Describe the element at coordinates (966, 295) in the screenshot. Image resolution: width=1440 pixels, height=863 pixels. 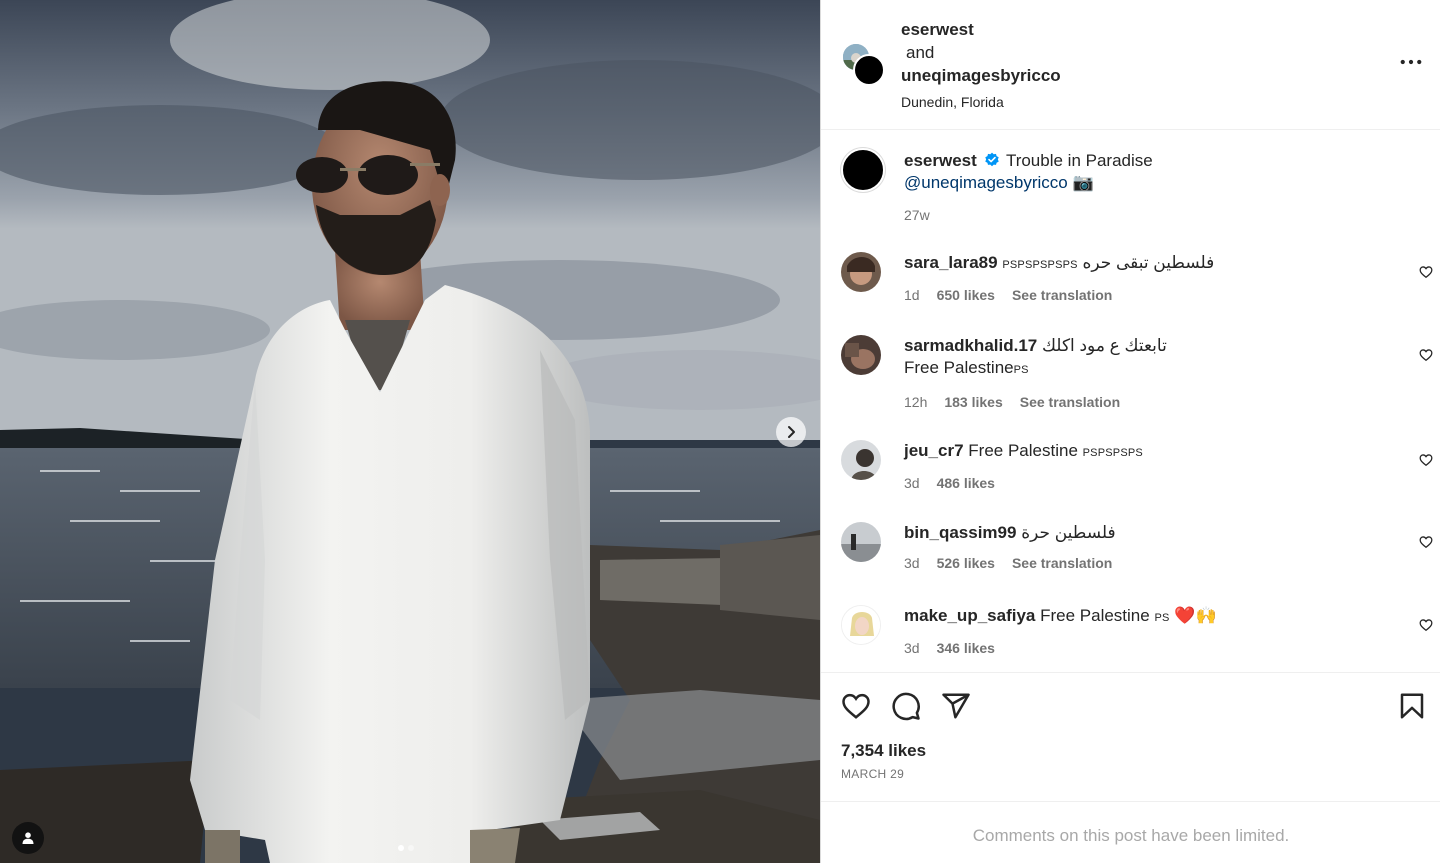
I see `comment-likes: 650 likes` at that location.